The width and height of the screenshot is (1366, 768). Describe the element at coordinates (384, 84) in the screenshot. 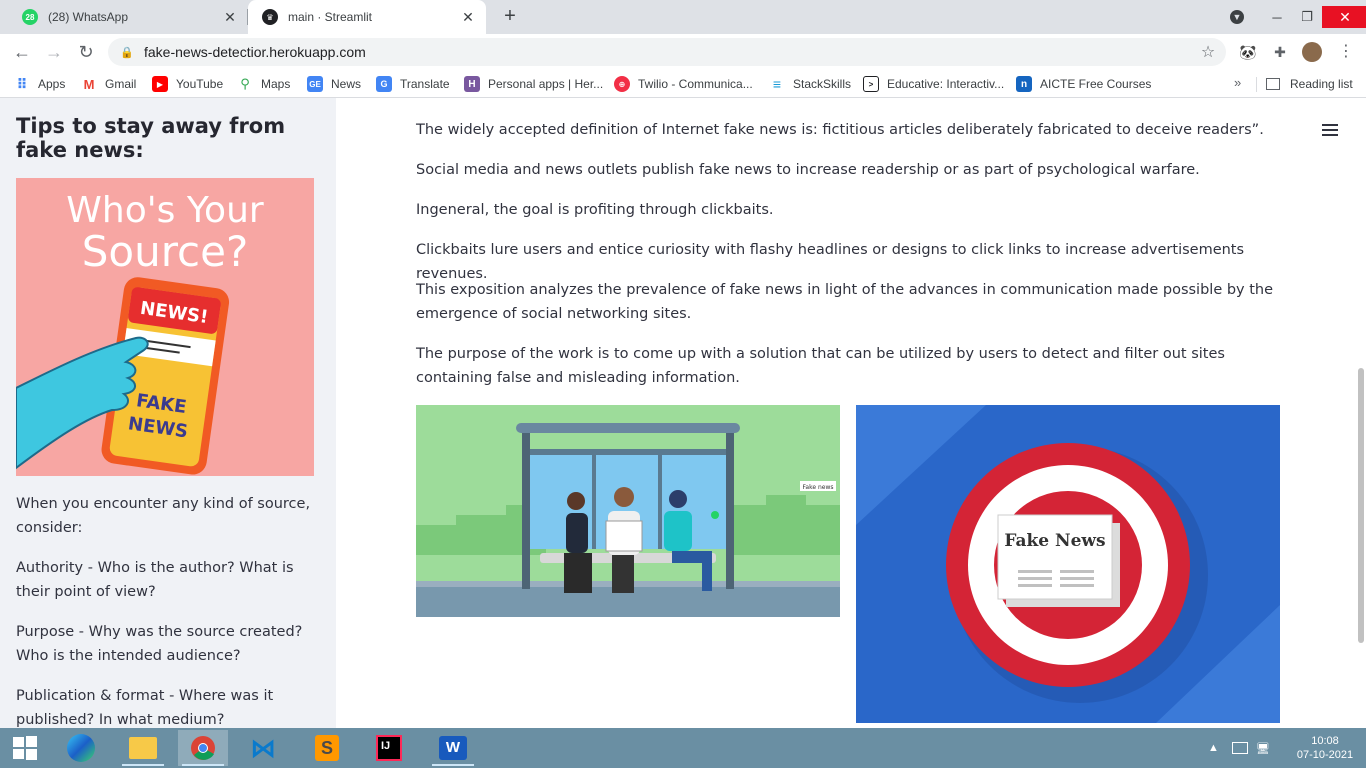

I see `translate-icon: G` at that location.